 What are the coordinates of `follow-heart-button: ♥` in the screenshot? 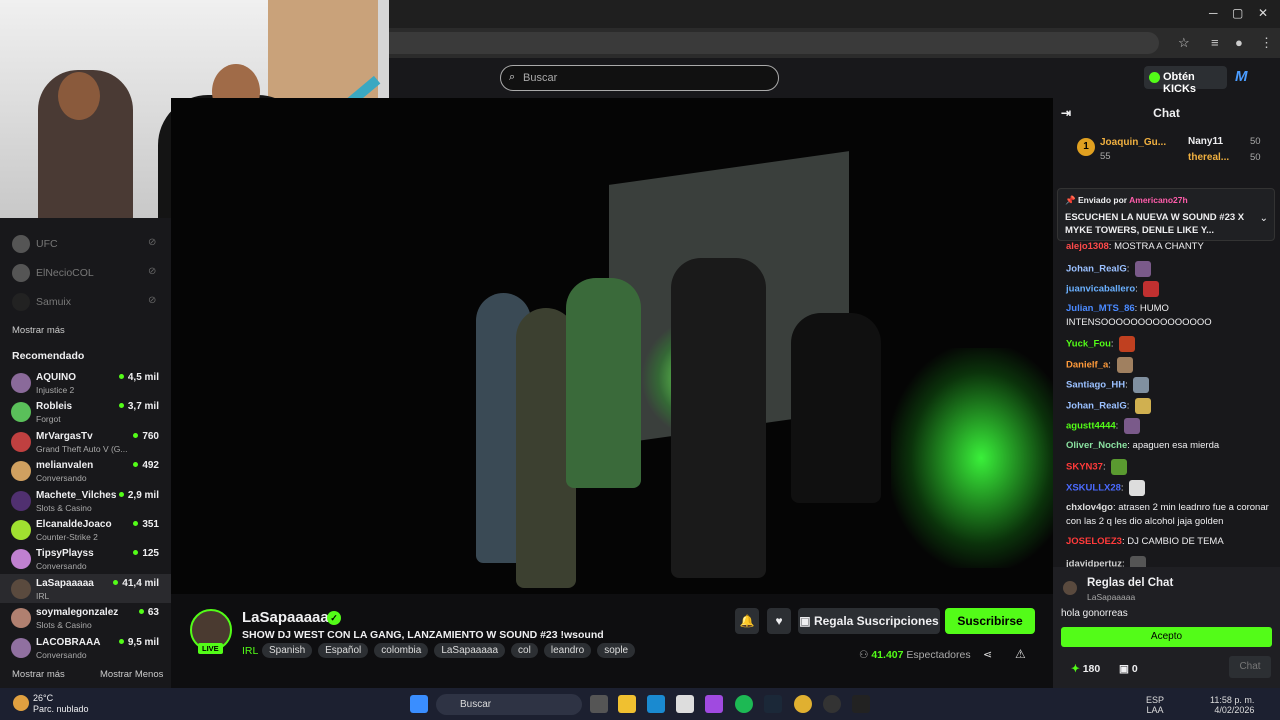 It's located at (779, 621).